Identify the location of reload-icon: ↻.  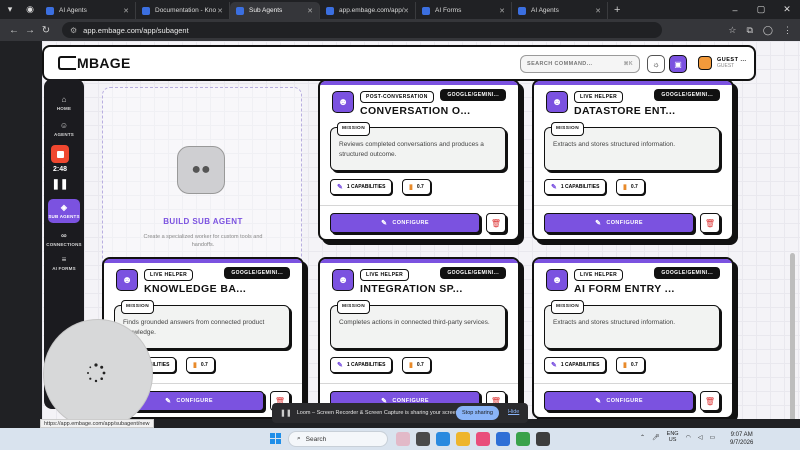
(46, 30).